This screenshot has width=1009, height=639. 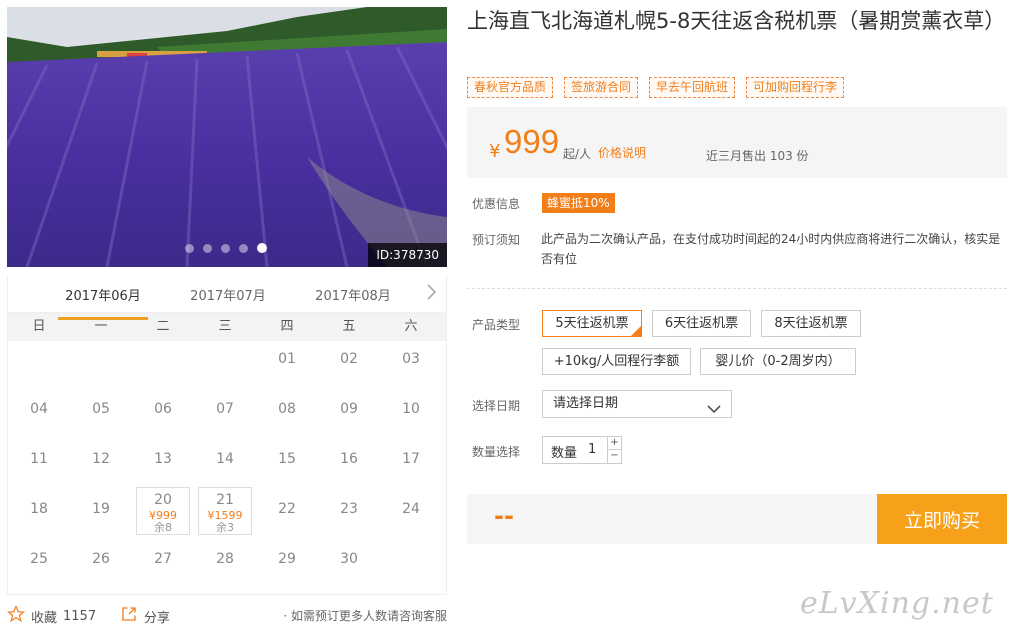 What do you see at coordinates (622, 152) in the screenshot?
I see `price-info-link: 价格说明` at bounding box center [622, 152].